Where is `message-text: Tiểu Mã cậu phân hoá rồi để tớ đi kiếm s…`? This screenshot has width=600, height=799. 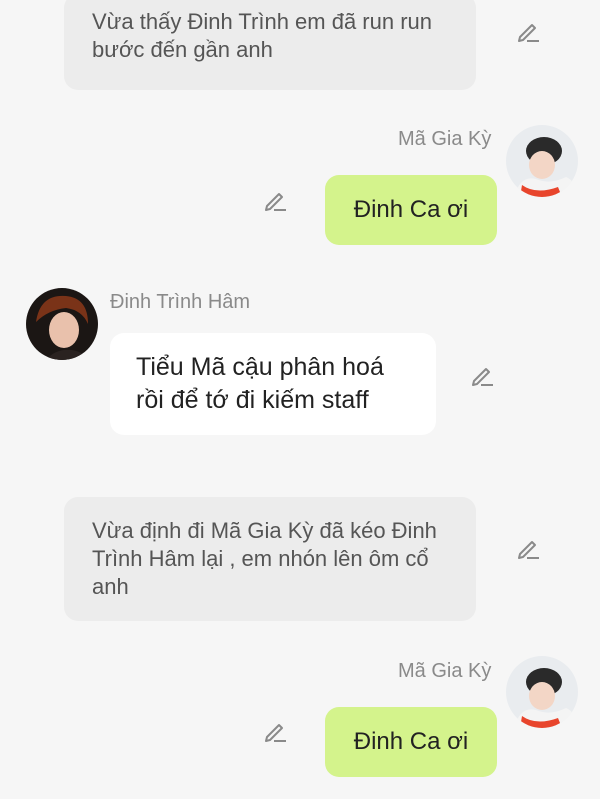 message-text: Tiểu Mã cậu phân hoá rồi để tớ đi kiếm s… is located at coordinates (260, 383).